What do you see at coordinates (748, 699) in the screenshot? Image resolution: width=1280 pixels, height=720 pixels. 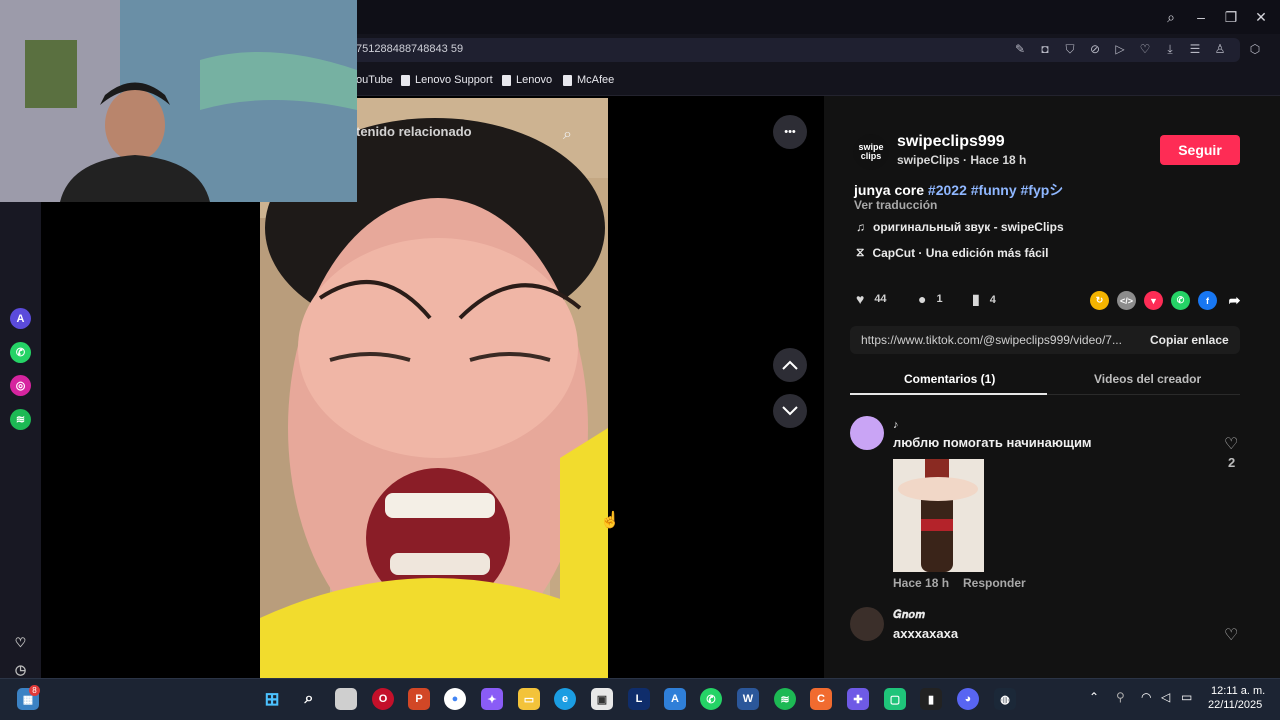 I see `word-icon: W` at bounding box center [748, 699].